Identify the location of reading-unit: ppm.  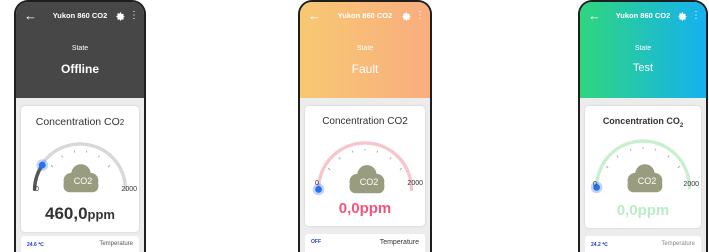
(101, 214).